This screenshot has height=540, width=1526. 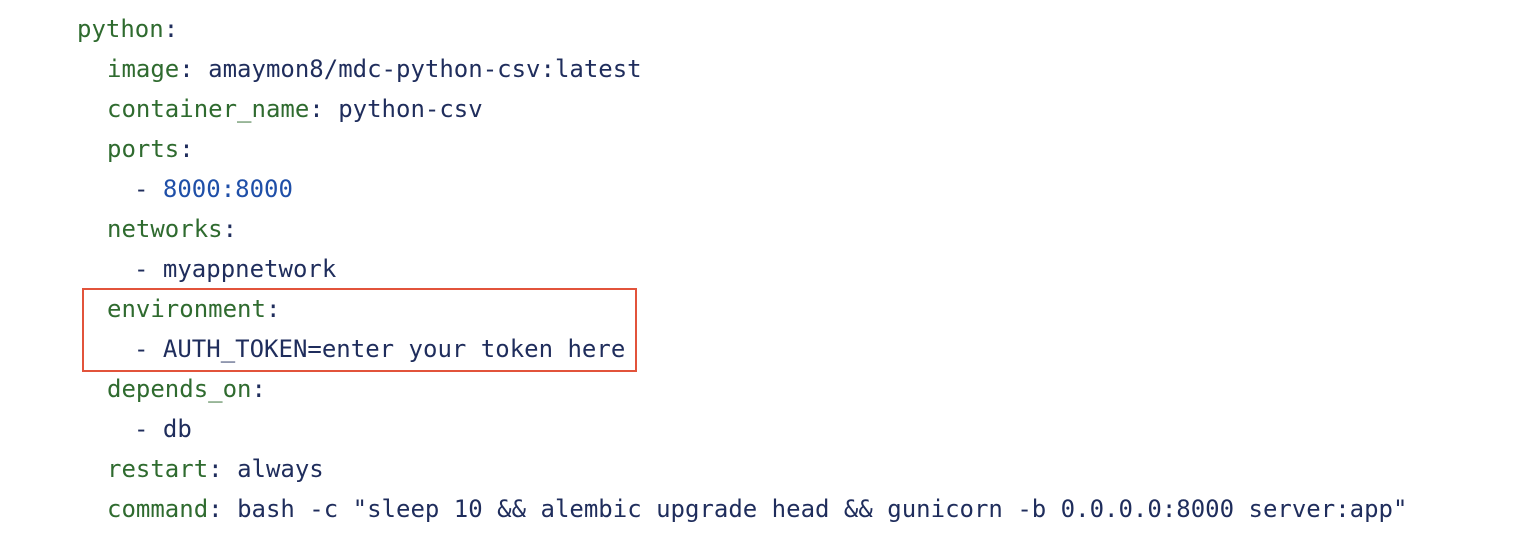 I want to click on yaml-value-container-name: python-csv, so click(x=410, y=109).